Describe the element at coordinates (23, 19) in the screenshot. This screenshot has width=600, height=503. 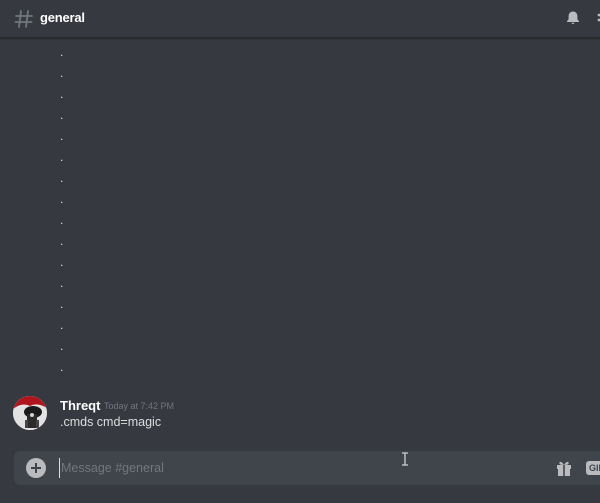
I see `hash-icon` at that location.